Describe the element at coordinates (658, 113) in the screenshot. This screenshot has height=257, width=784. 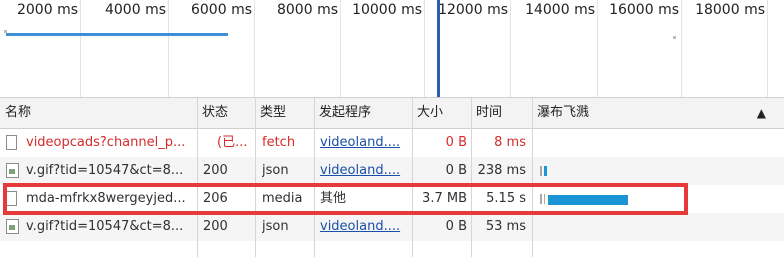
I see `column-header-waterfall: 瀑布飞溅` at that location.